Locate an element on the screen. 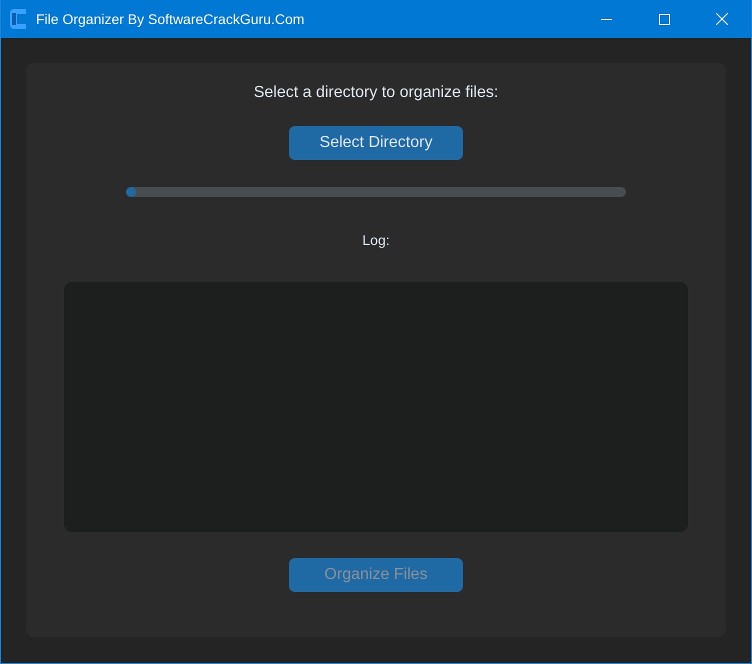 This screenshot has height=664, width=752. app-logo-icon is located at coordinates (19, 19).